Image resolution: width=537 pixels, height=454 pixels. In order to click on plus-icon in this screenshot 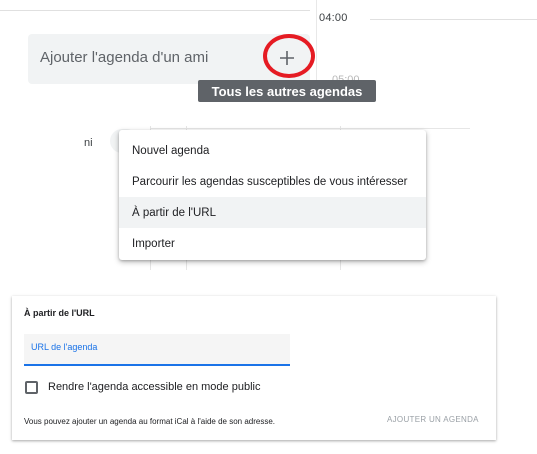, I will do `click(287, 58)`.